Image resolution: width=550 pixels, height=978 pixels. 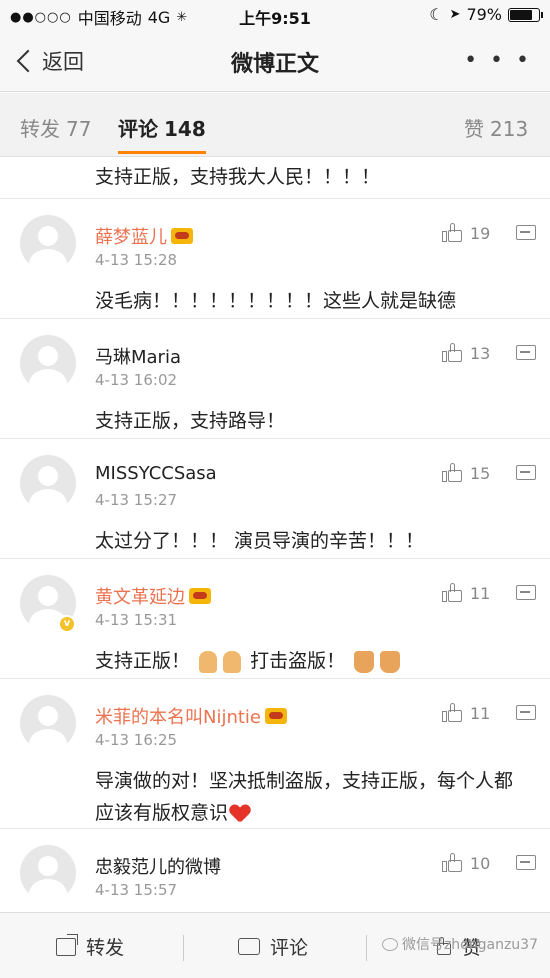 What do you see at coordinates (136, 500) in the screenshot?
I see `comment-time: 4-13 15:27` at bounding box center [136, 500].